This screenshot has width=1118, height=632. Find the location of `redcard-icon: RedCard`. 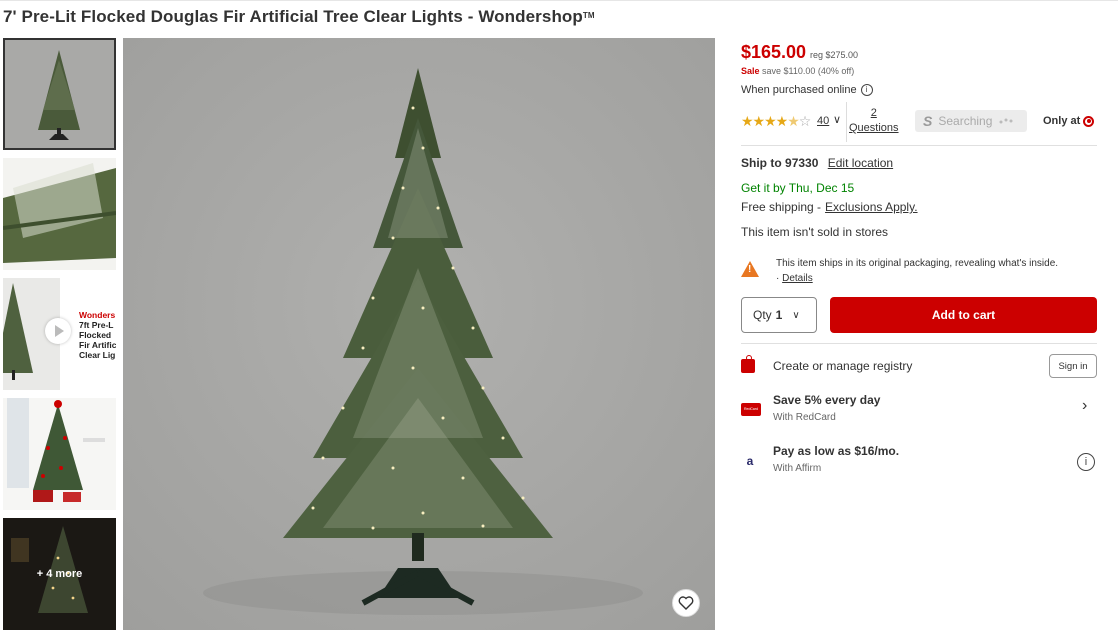

redcard-icon: RedCard is located at coordinates (751, 409).